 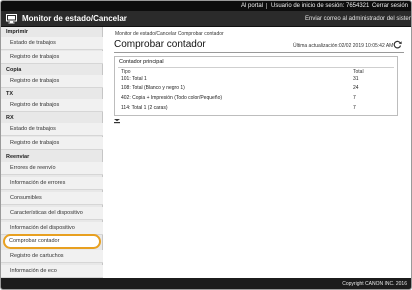 What do you see at coordinates (52, 256) in the screenshot?
I see `sidebar-item-cartridge-log: Registro de cartuchos` at bounding box center [52, 256].